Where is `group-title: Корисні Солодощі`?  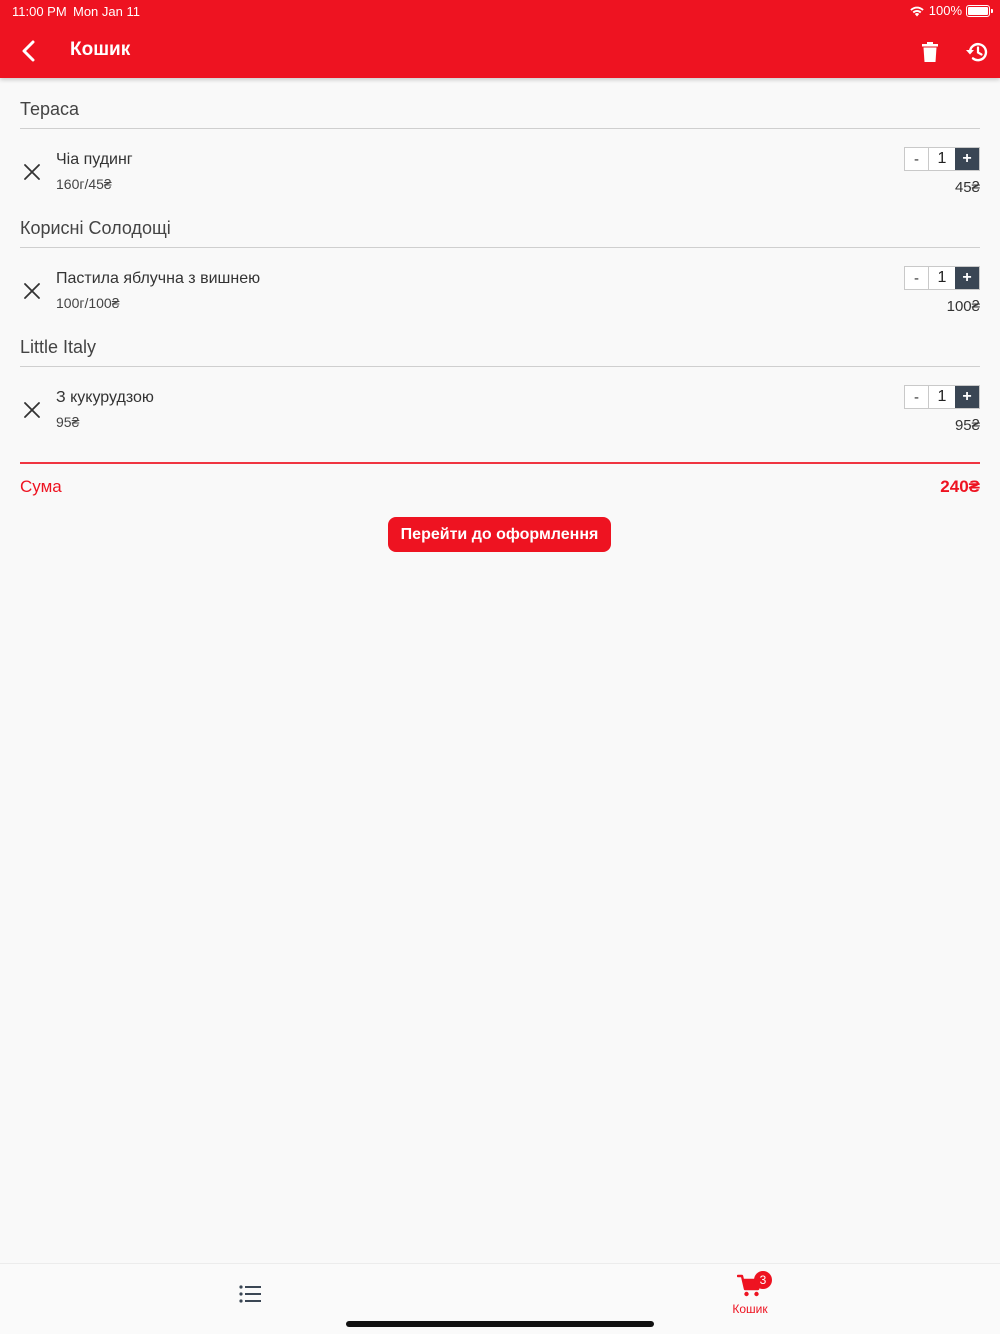 group-title: Корисні Солодощі is located at coordinates (95, 228).